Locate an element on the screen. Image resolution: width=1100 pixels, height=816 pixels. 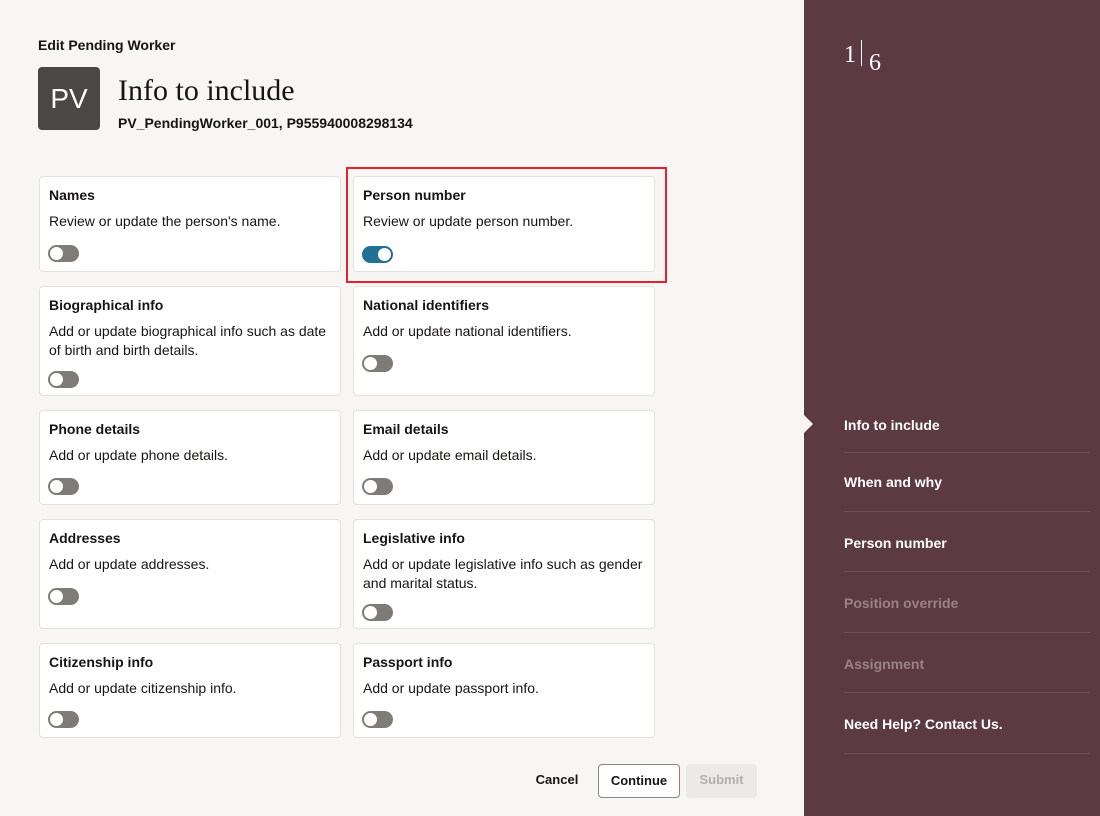
card-title: National identifiers is located at coordinates (426, 305).